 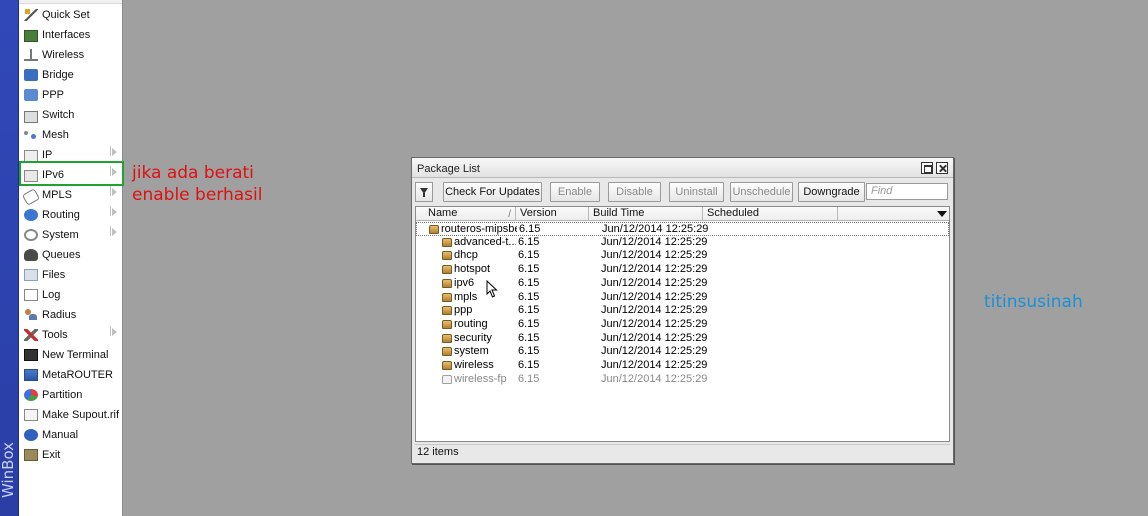 I want to click on menu-item-label: Wireless, so click(x=63, y=55).